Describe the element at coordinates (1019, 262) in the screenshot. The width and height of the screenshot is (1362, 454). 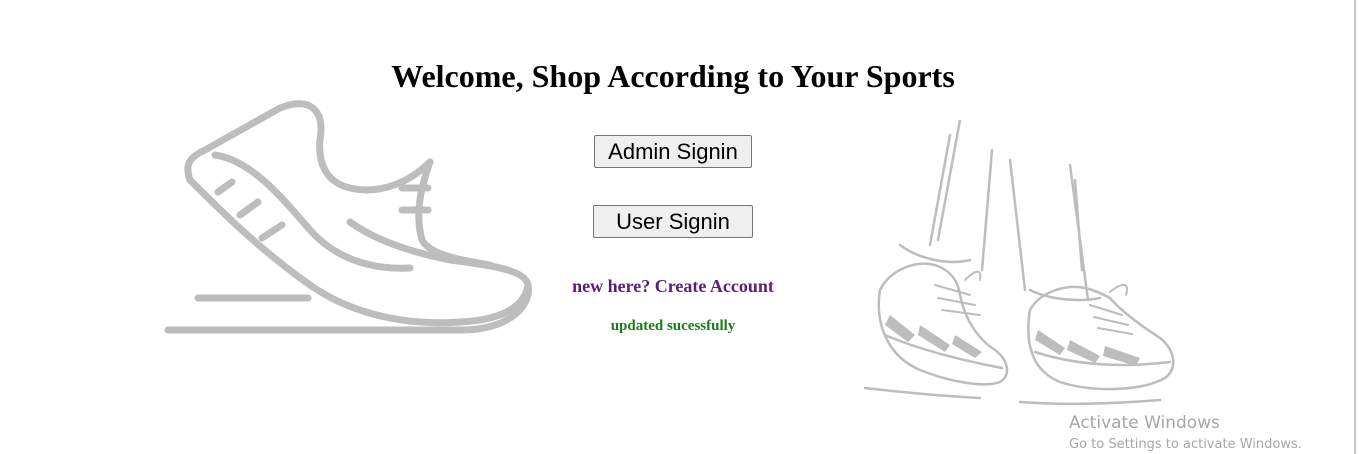
I see `walking-sneakers-icon` at that location.